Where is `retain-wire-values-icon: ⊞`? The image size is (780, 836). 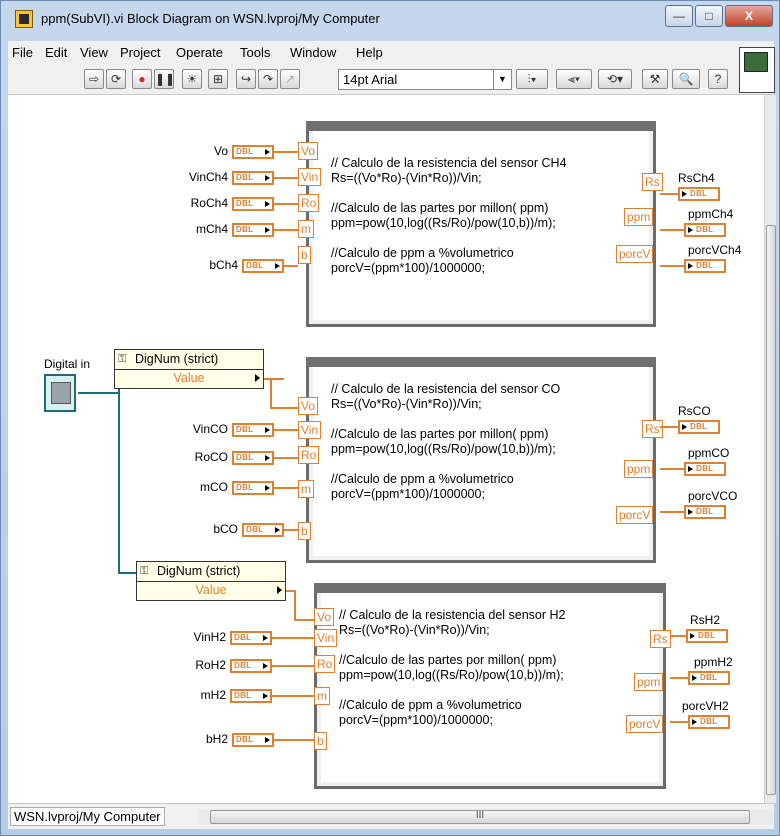 retain-wire-values-icon: ⊞ is located at coordinates (218, 79).